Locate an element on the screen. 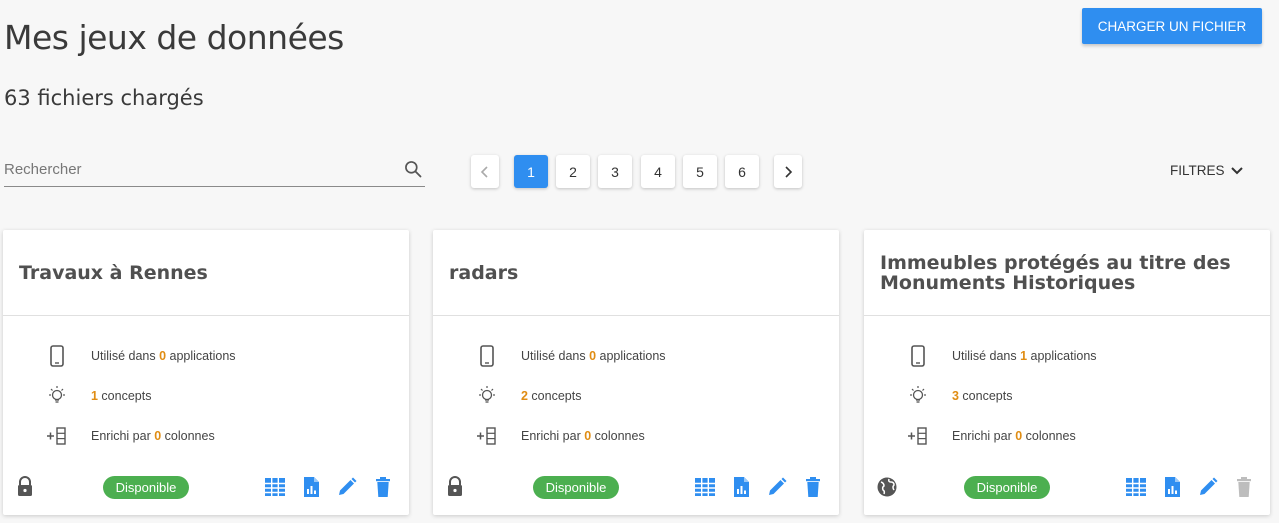  file-count: 63 fichiers chargés is located at coordinates (104, 98).